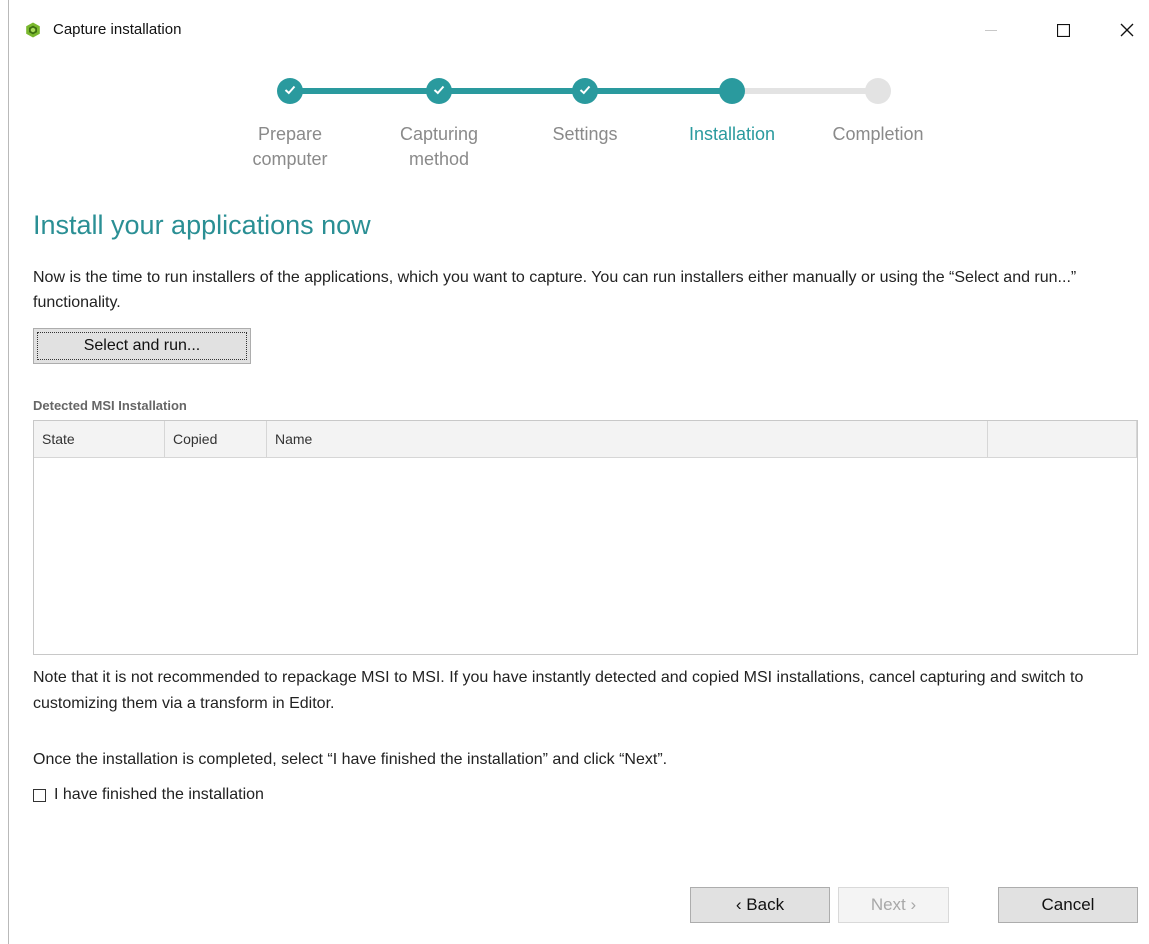  I want to click on column-header-name: Name, so click(627, 439).